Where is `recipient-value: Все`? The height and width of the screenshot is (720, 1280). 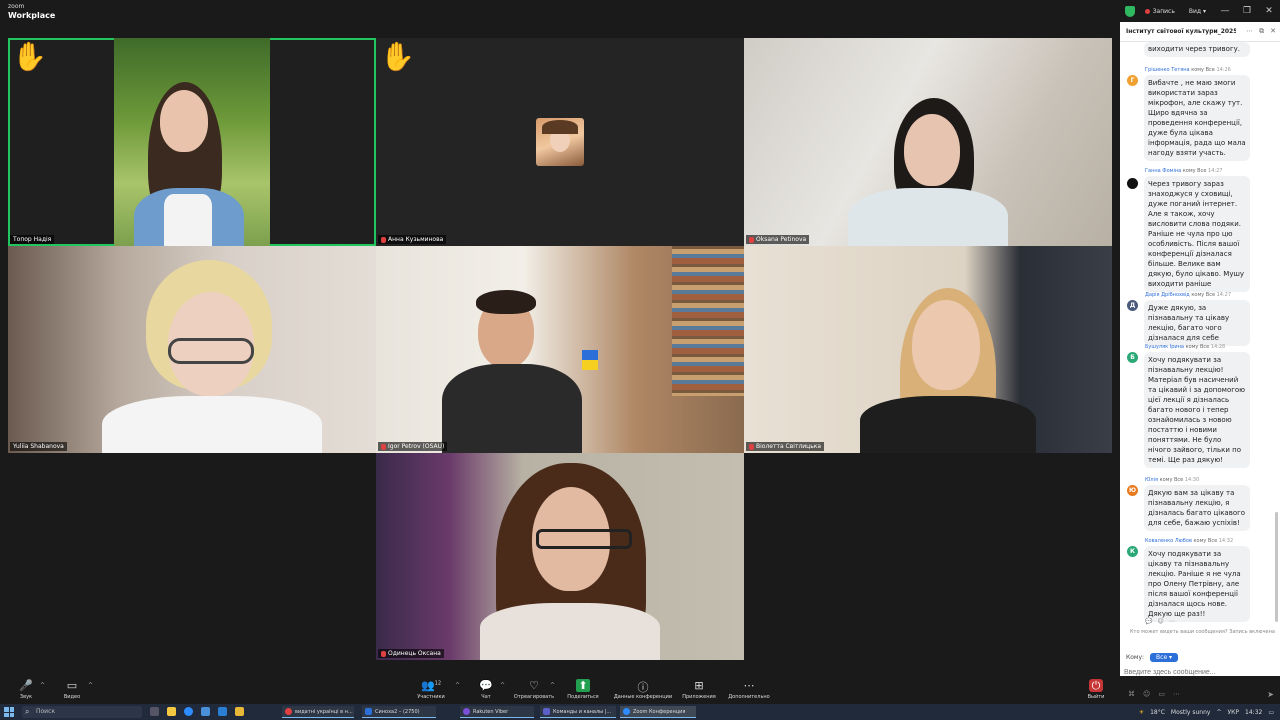 recipient-value: Все is located at coordinates (1162, 657).